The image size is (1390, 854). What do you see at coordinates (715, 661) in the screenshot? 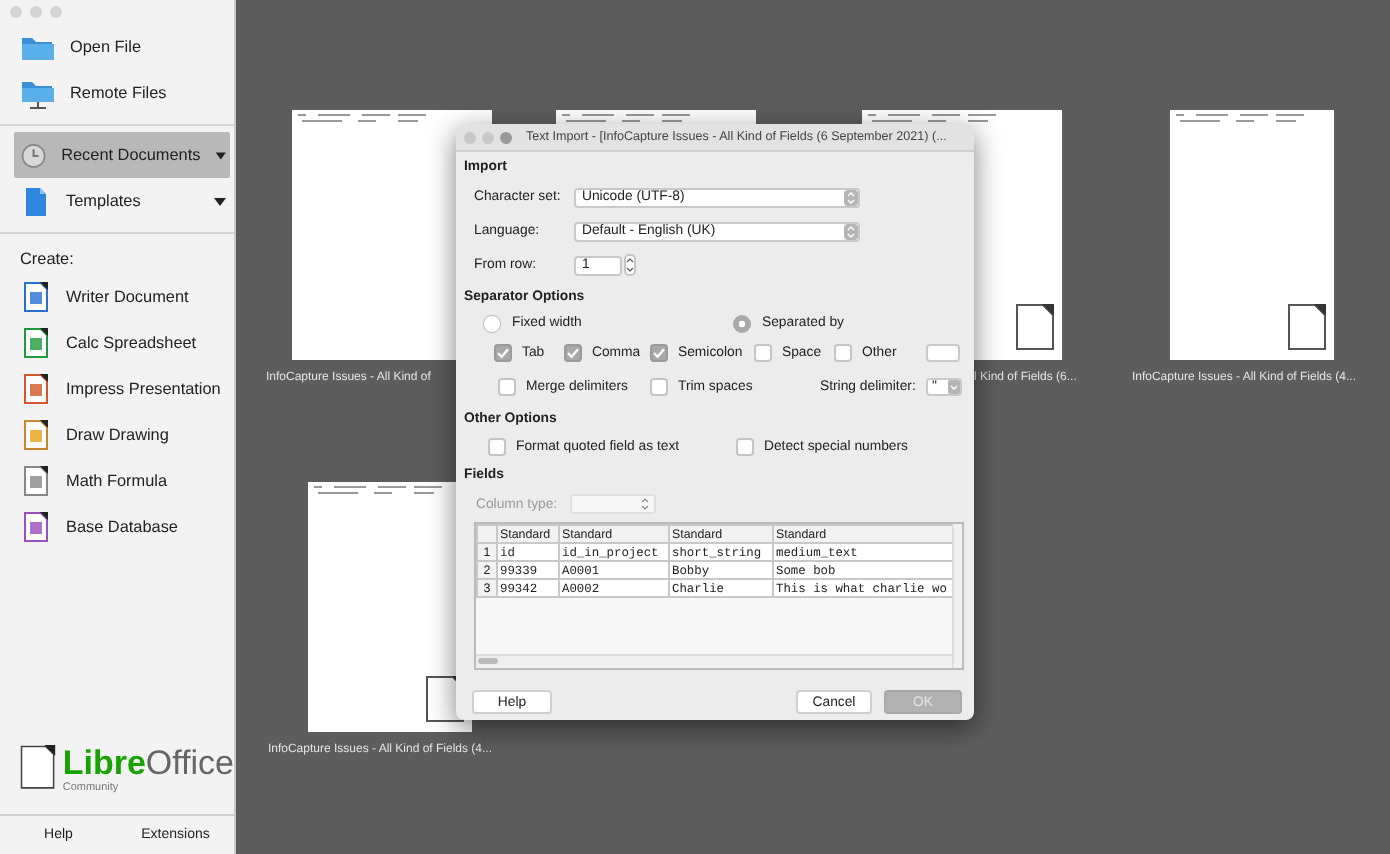
I see `scrollbar` at bounding box center [715, 661].